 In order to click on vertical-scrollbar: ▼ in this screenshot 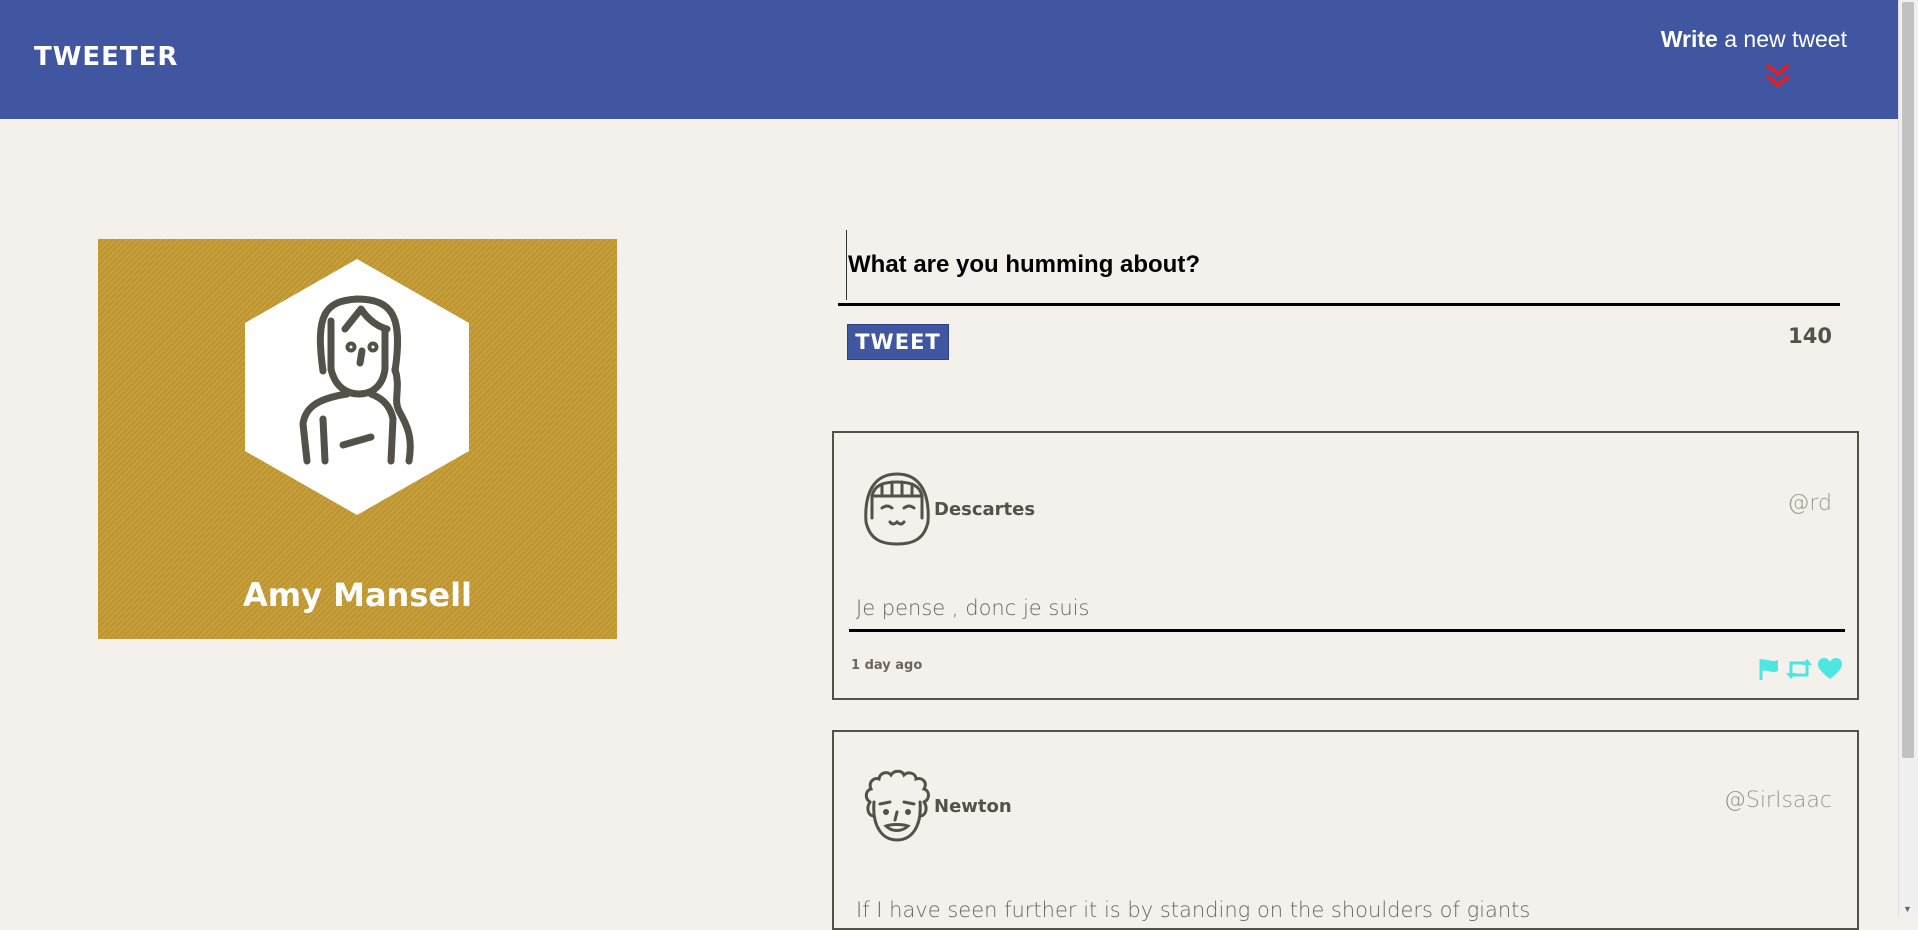, I will do `click(1908, 458)`.